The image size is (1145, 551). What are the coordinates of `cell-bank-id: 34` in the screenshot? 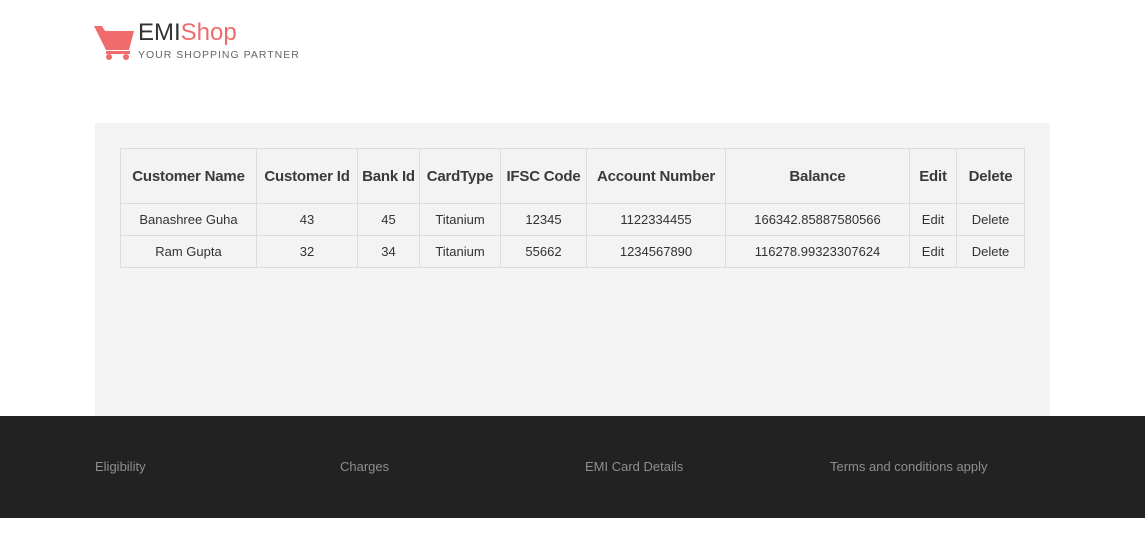 It's located at (388, 251).